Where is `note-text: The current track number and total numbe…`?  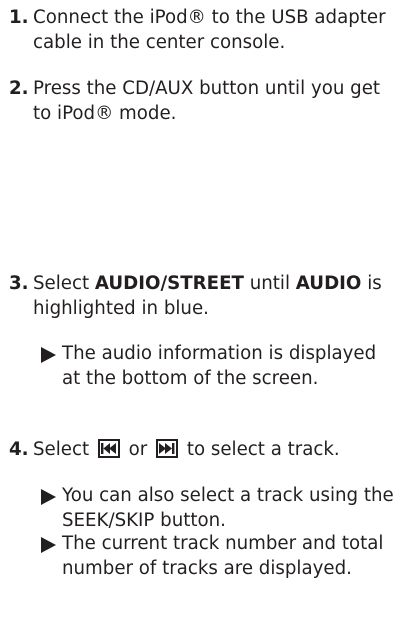
note-text: The current track number and total numbe… is located at coordinates (223, 556).